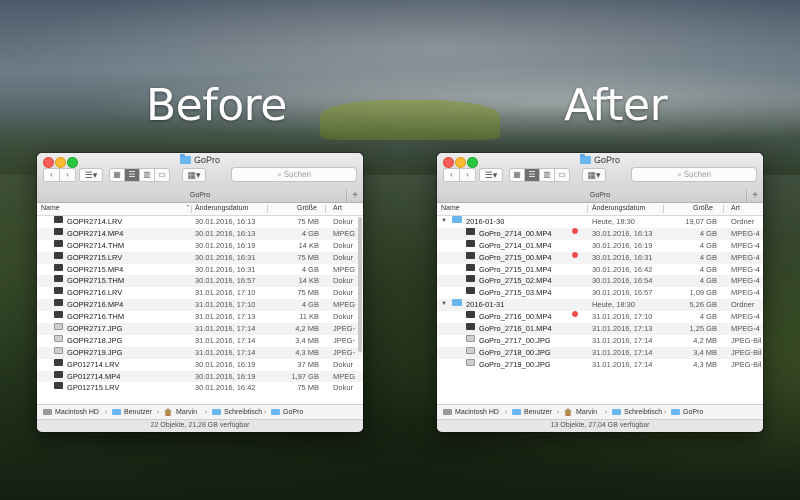 The height and width of the screenshot is (500, 800). What do you see at coordinates (622, 269) in the screenshot?
I see `file-date: 30.01.2016, 16:42` at bounding box center [622, 269].